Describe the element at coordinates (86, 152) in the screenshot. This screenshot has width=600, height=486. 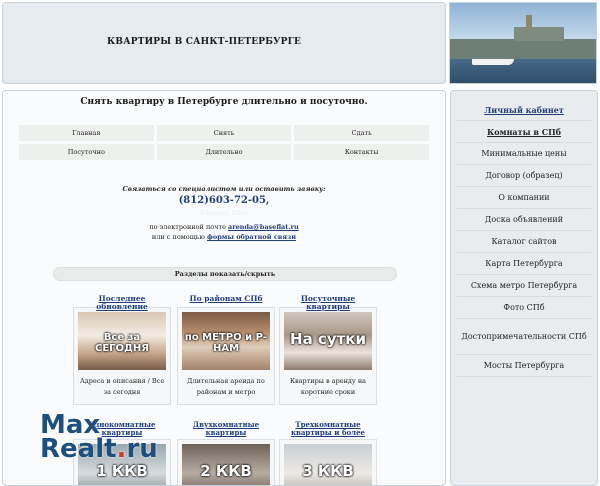
I see `nav-daily: Посуточно` at that location.